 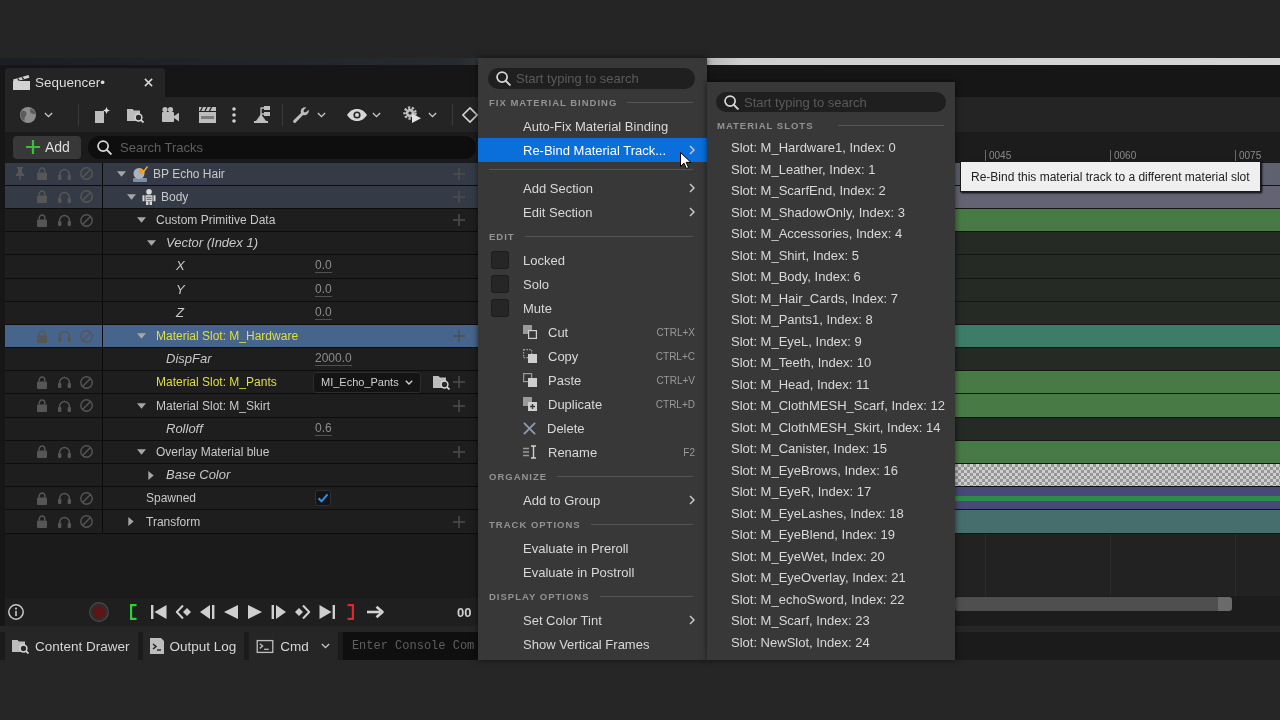 What do you see at coordinates (831, 470) in the screenshot?
I see `menu-item: Slot: M_EyeBrows, Index: 16` at bounding box center [831, 470].